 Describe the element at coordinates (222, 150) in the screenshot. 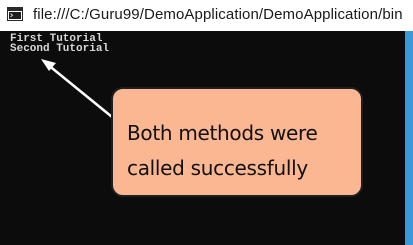

I see `callout-text: Both methods were called successfully` at that location.